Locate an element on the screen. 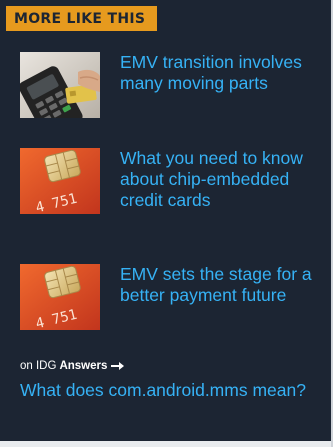  idg-answers-label: on IDG Answers is located at coordinates (72, 366).